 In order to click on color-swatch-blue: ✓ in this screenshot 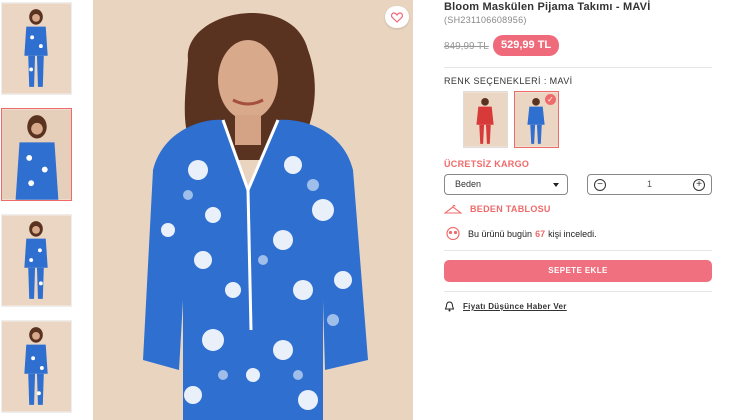, I will do `click(536, 119)`.